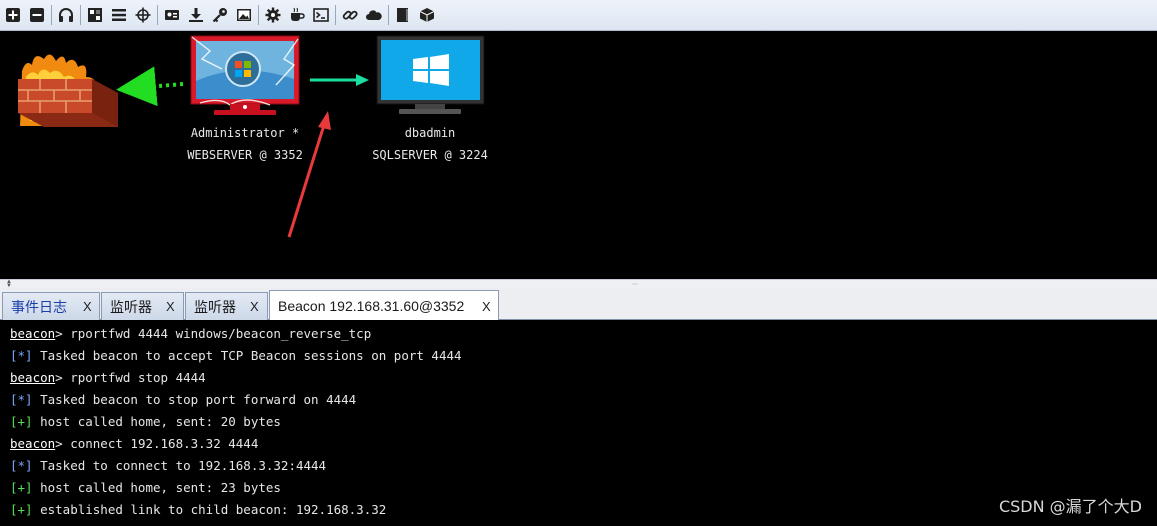 This screenshot has width=1157, height=526. What do you see at coordinates (578, 444) in the screenshot?
I see `console-line: beacon> connect 192.168.3.32 4444` at bounding box center [578, 444].